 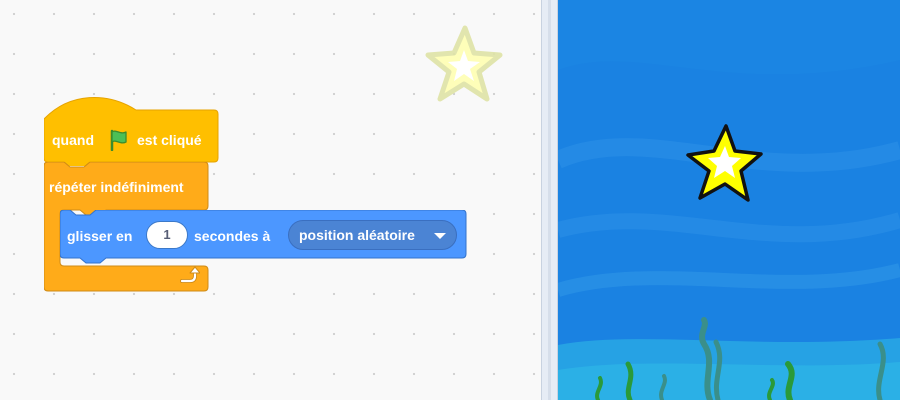 What do you see at coordinates (232, 236) in the screenshot?
I see `glide-label-after: secondes à` at bounding box center [232, 236].